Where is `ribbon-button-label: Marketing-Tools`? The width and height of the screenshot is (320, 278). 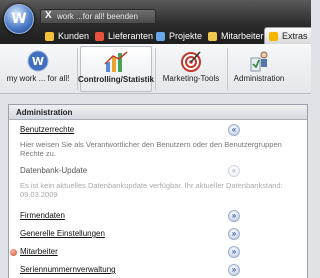
ribbon-button-label: Marketing-Tools is located at coordinates (191, 78).